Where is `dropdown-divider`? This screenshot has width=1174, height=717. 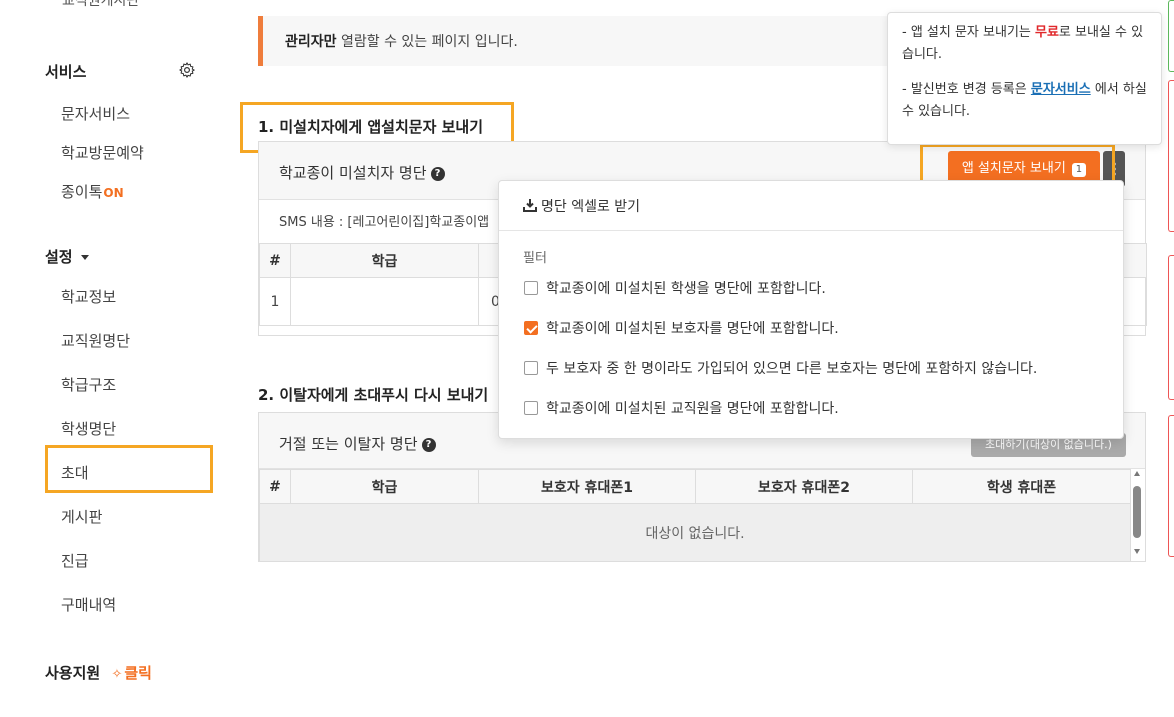 dropdown-divider is located at coordinates (811, 230).